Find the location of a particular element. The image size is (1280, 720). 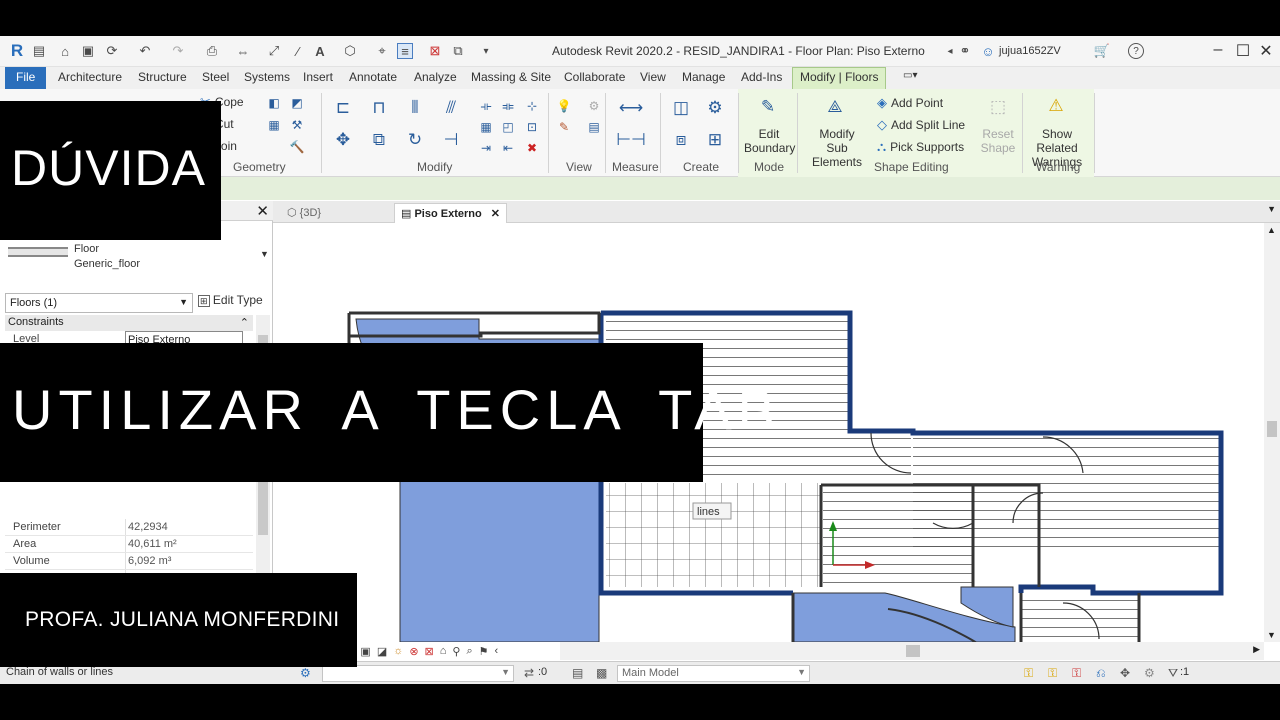

dimension-aligned-icon: ⊢⊣ is located at coordinates (631, 140).